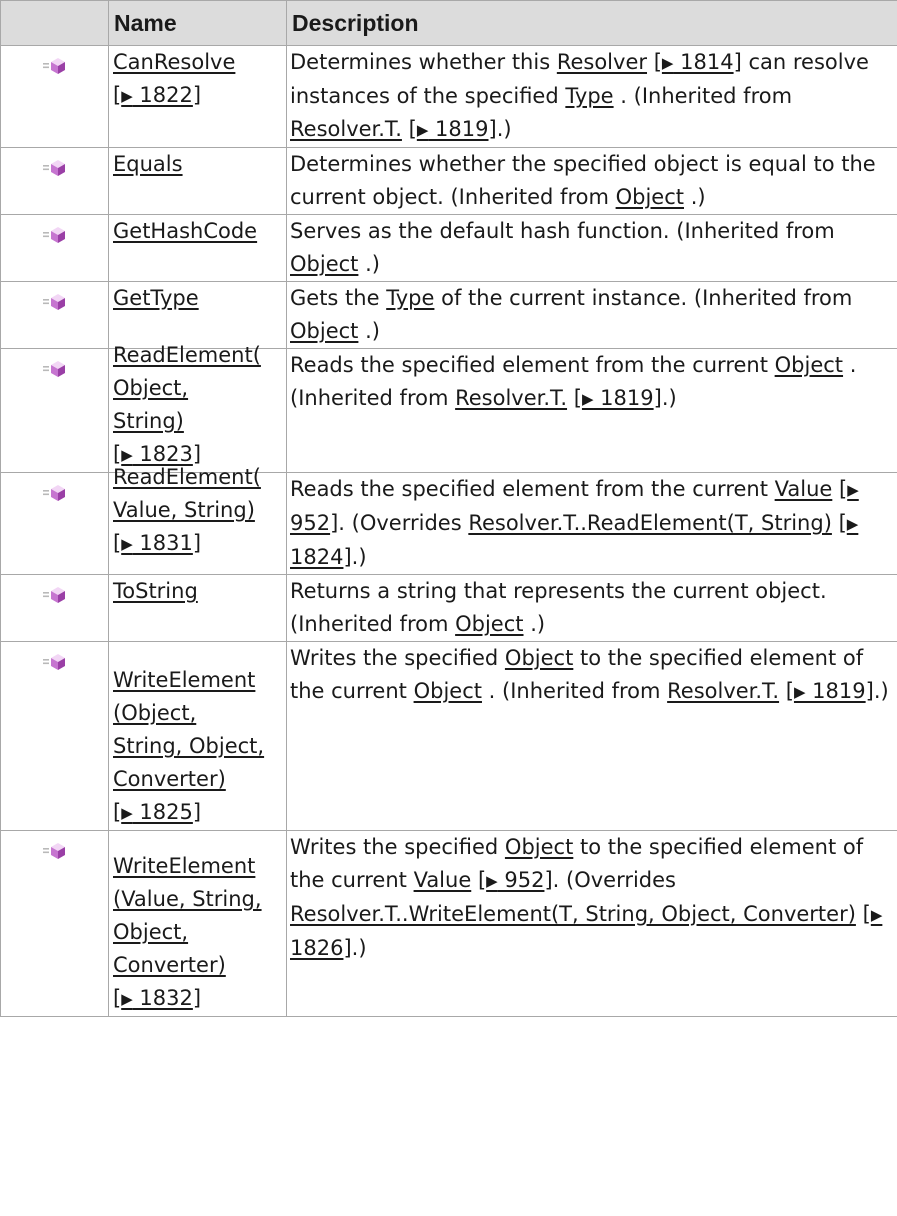  What do you see at coordinates (198, 746) in the screenshot?
I see `method-name-link: String, Object,` at bounding box center [198, 746].